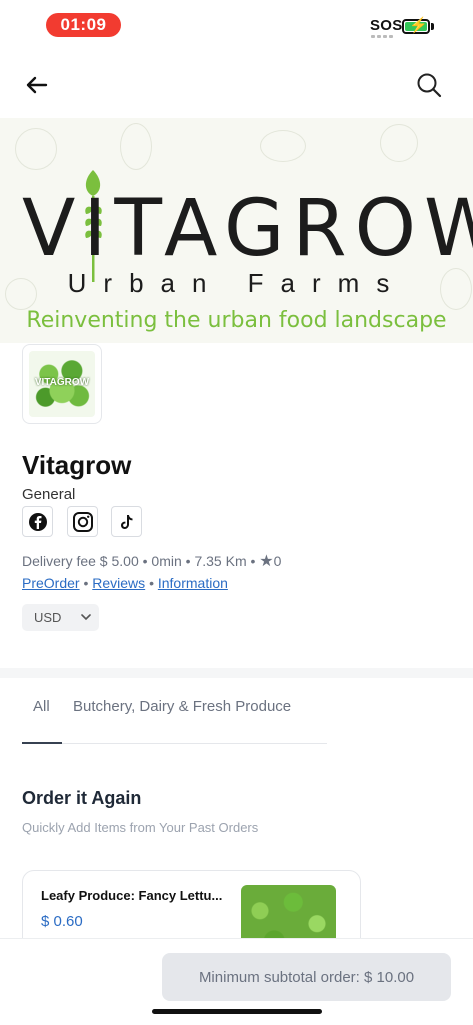  I want to click on active-tab-indicator, so click(42, 743).